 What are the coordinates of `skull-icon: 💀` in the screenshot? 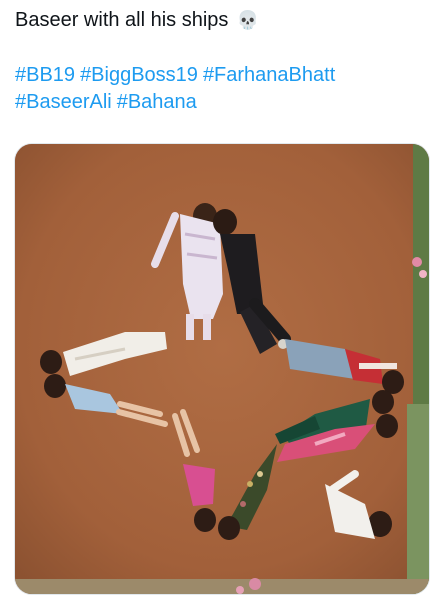 It's located at (247, 20).